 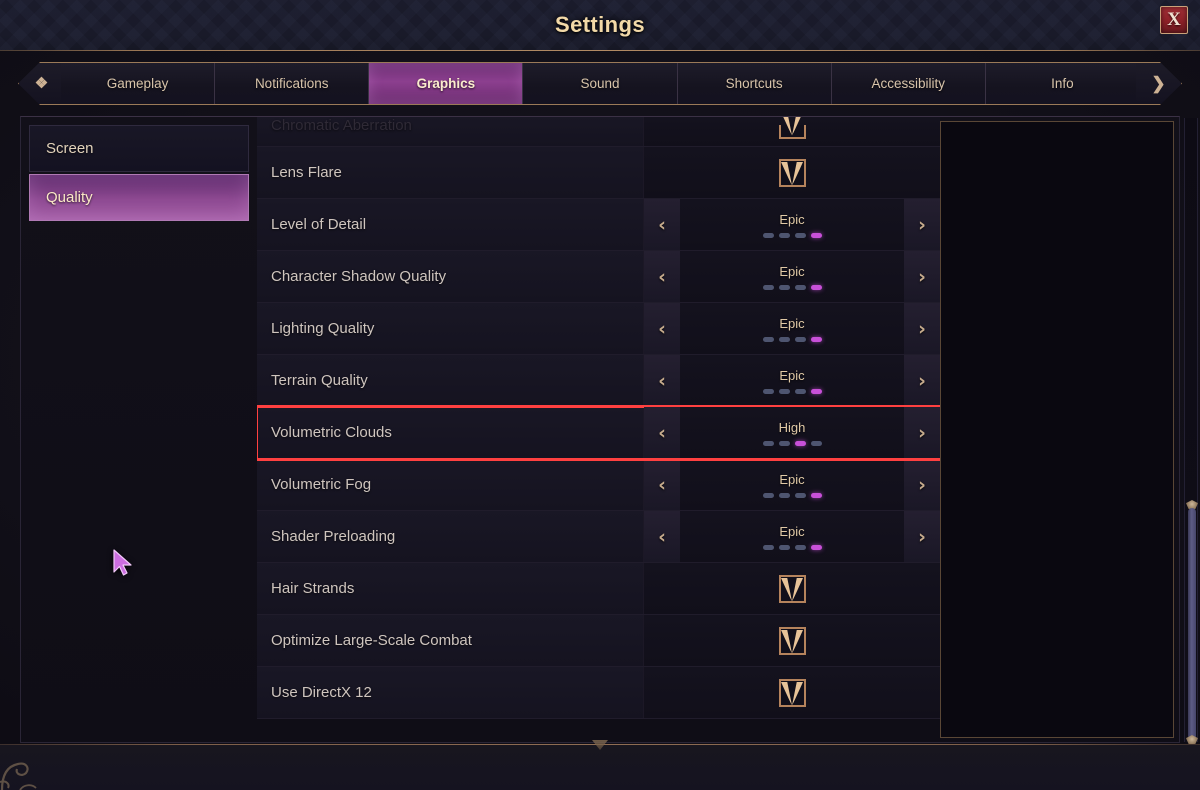 What do you see at coordinates (450, 276) in the screenshot?
I see `setting-label: Character Shadow Quality` at bounding box center [450, 276].